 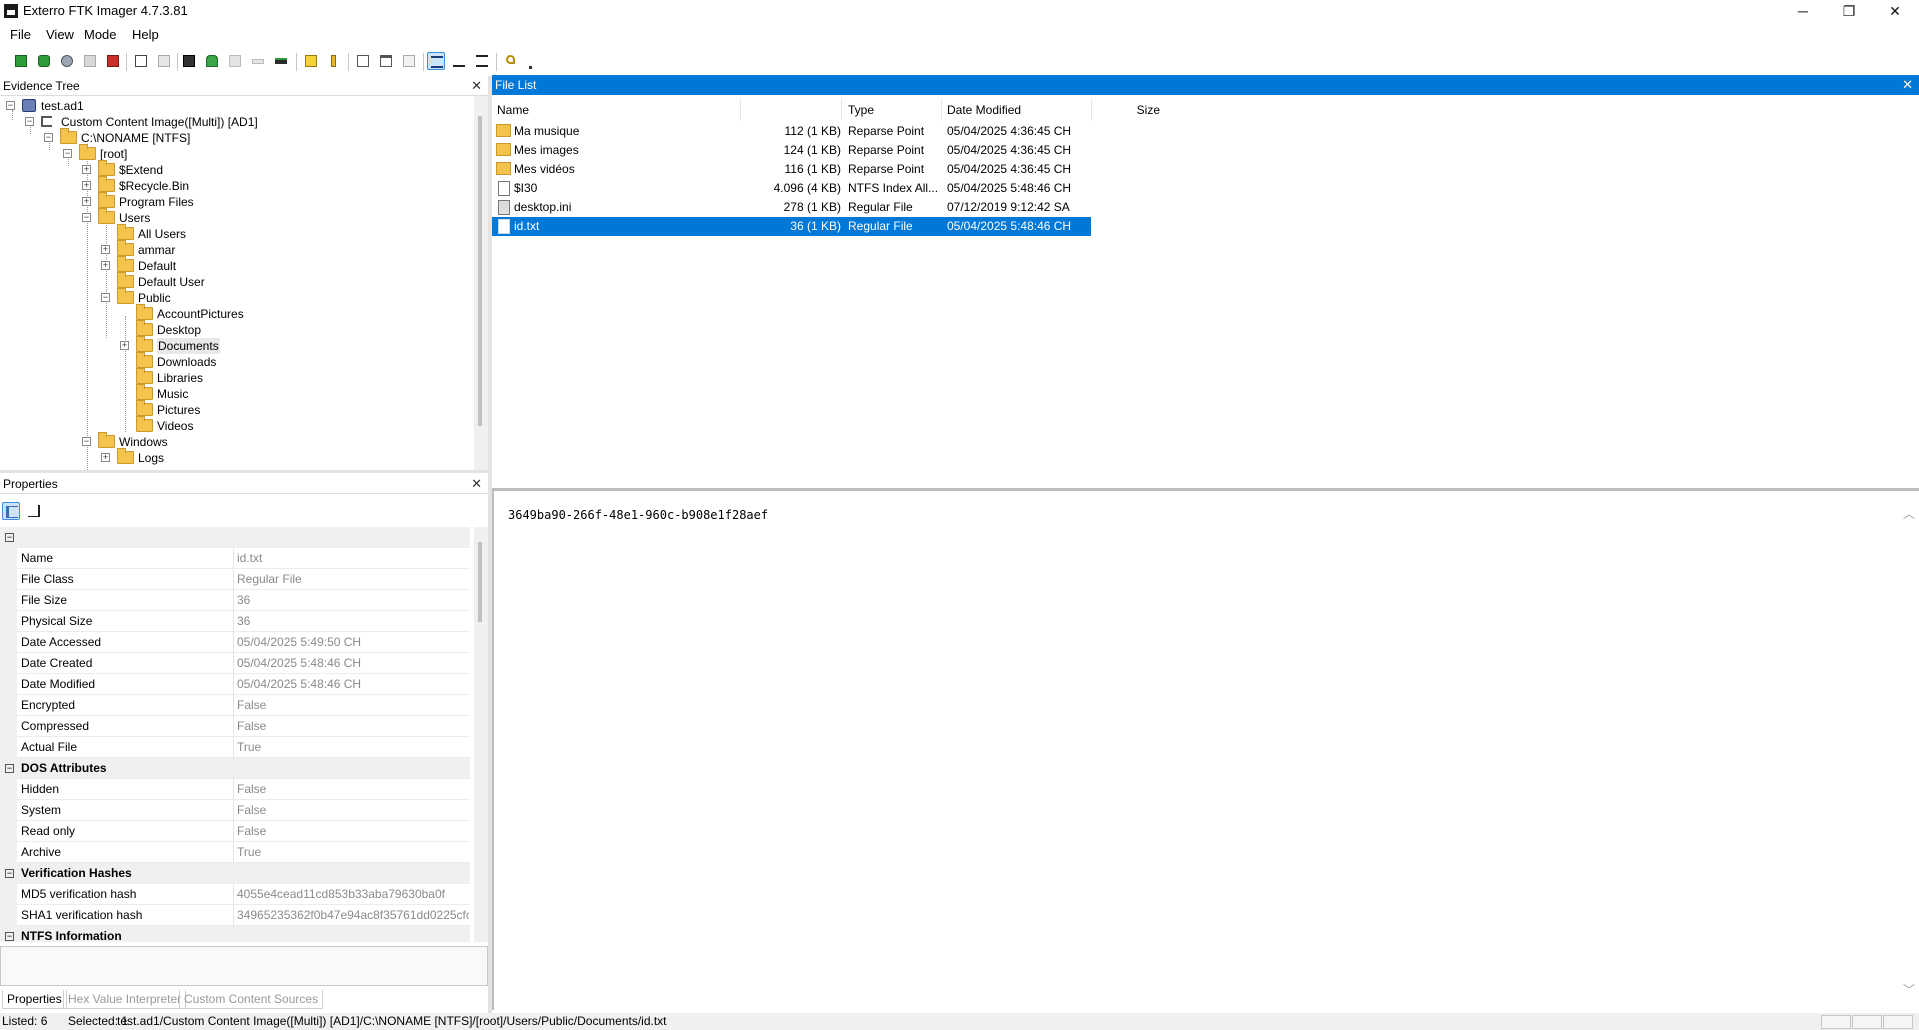 I want to click on hex-view-icon, so click(x=482, y=61).